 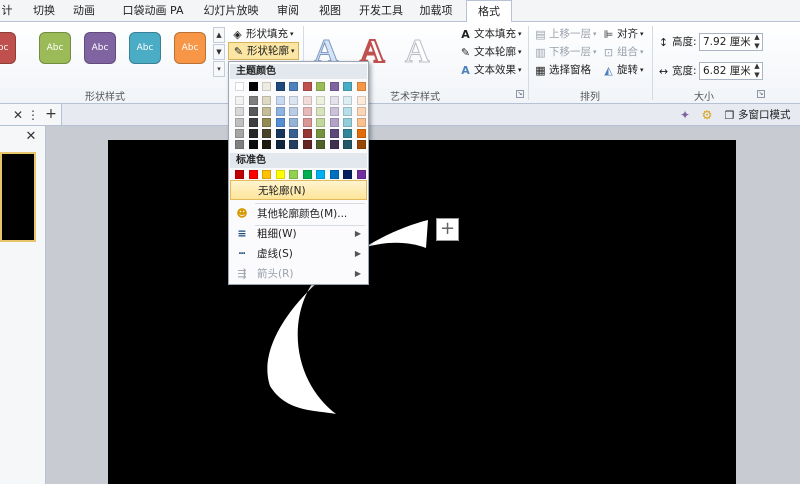 I want to click on shape-style-red: Abc, so click(x=8, y=48).